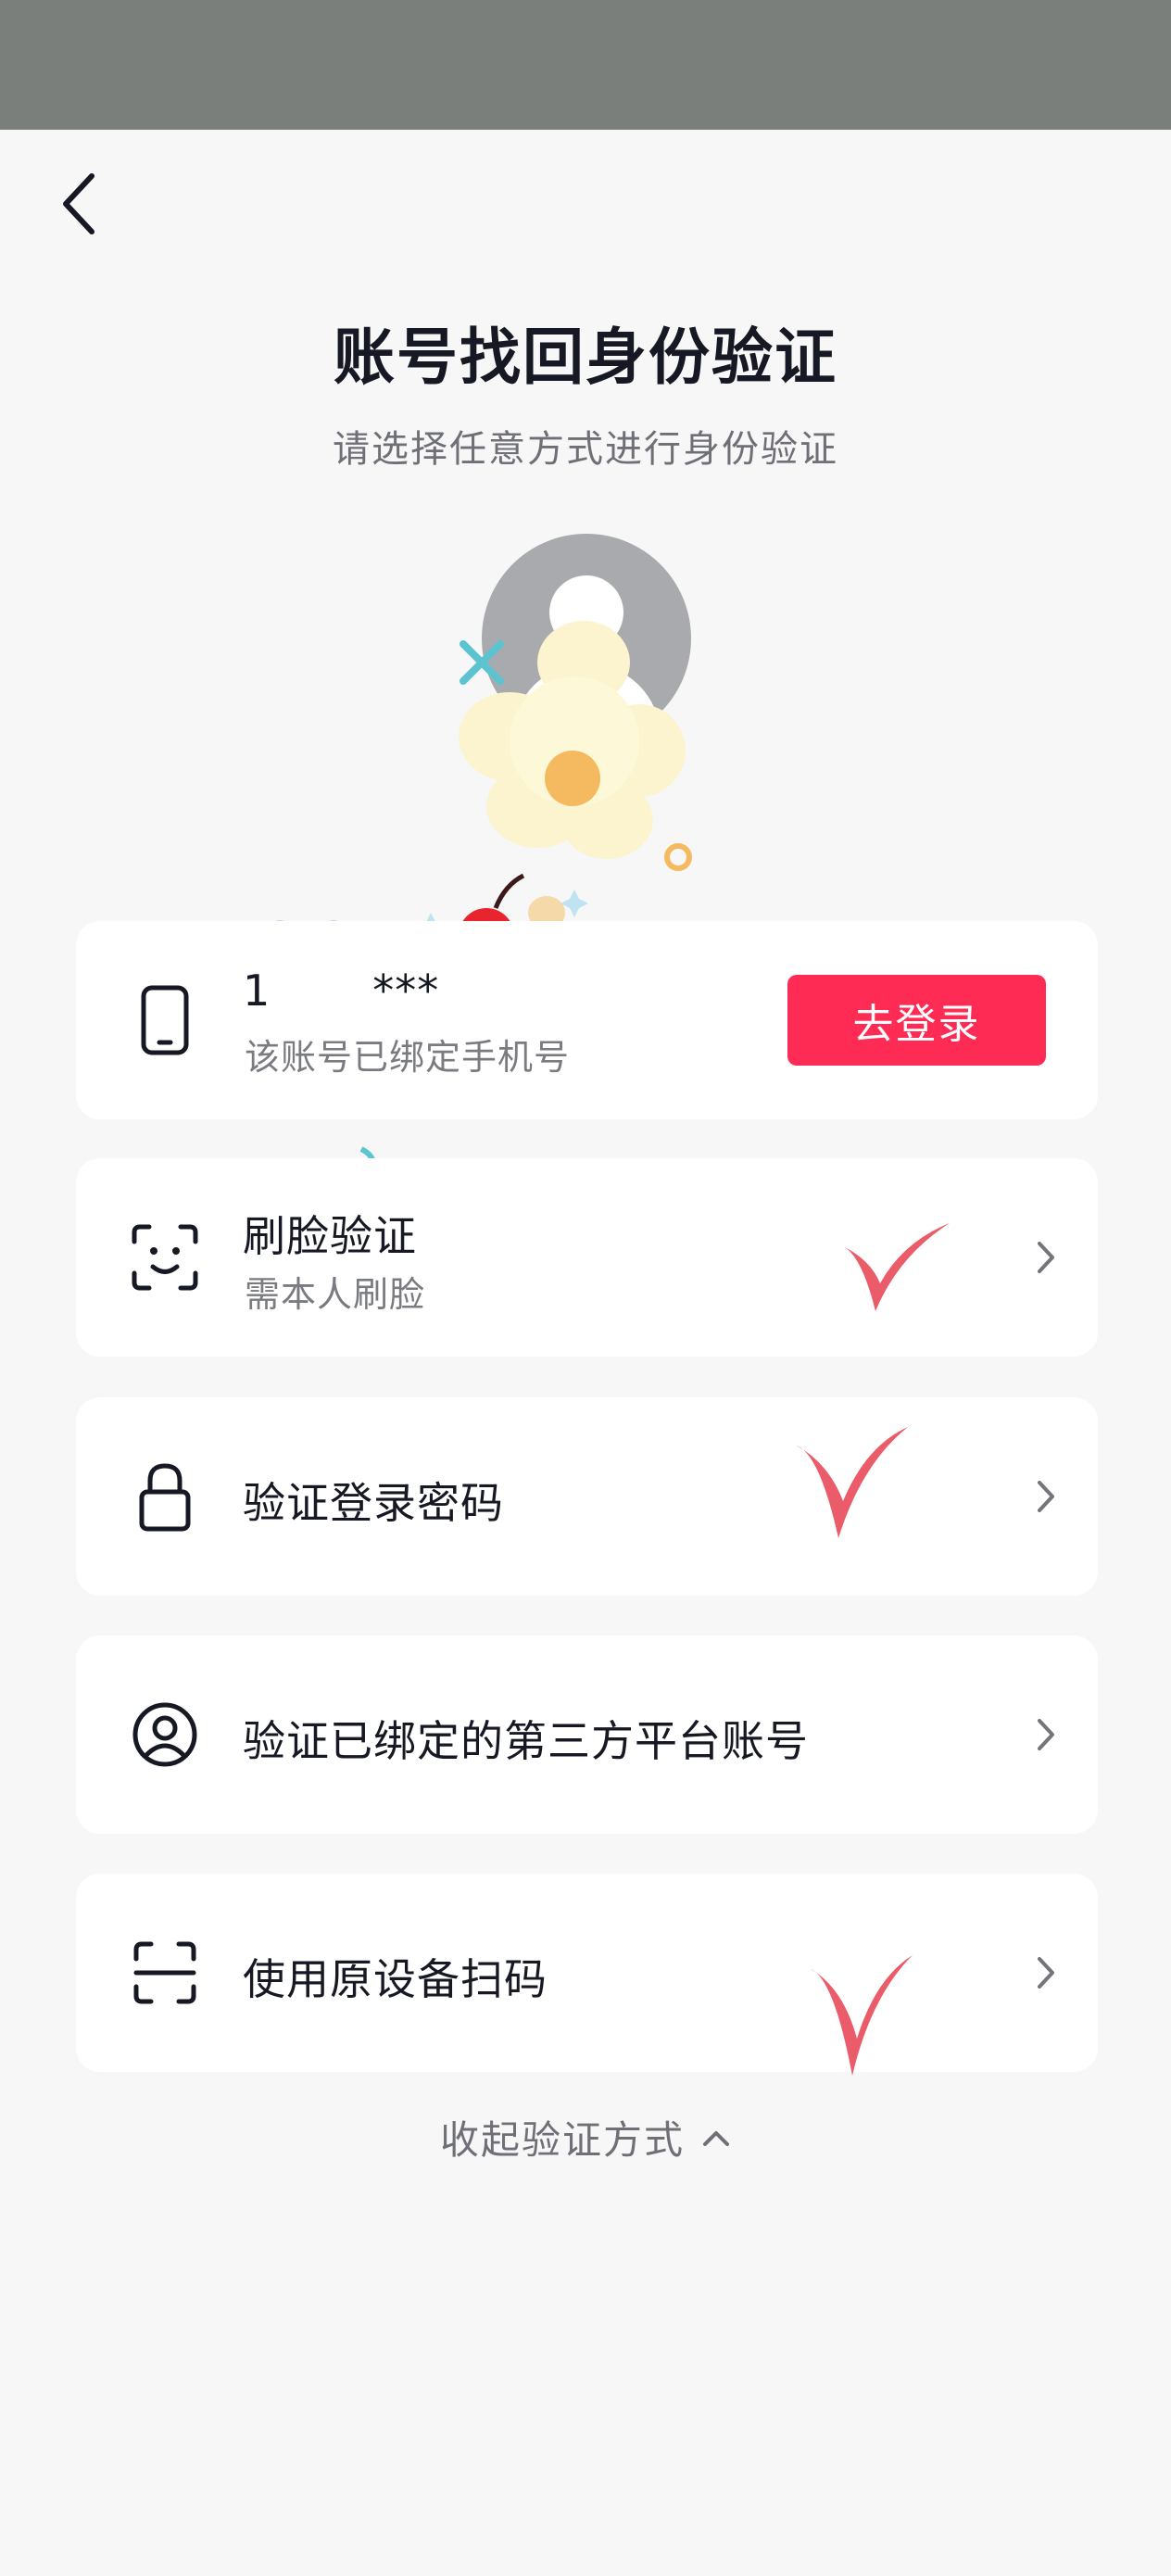  Describe the element at coordinates (165, 1257) in the screenshot. I see `face-scan-icon` at that location.